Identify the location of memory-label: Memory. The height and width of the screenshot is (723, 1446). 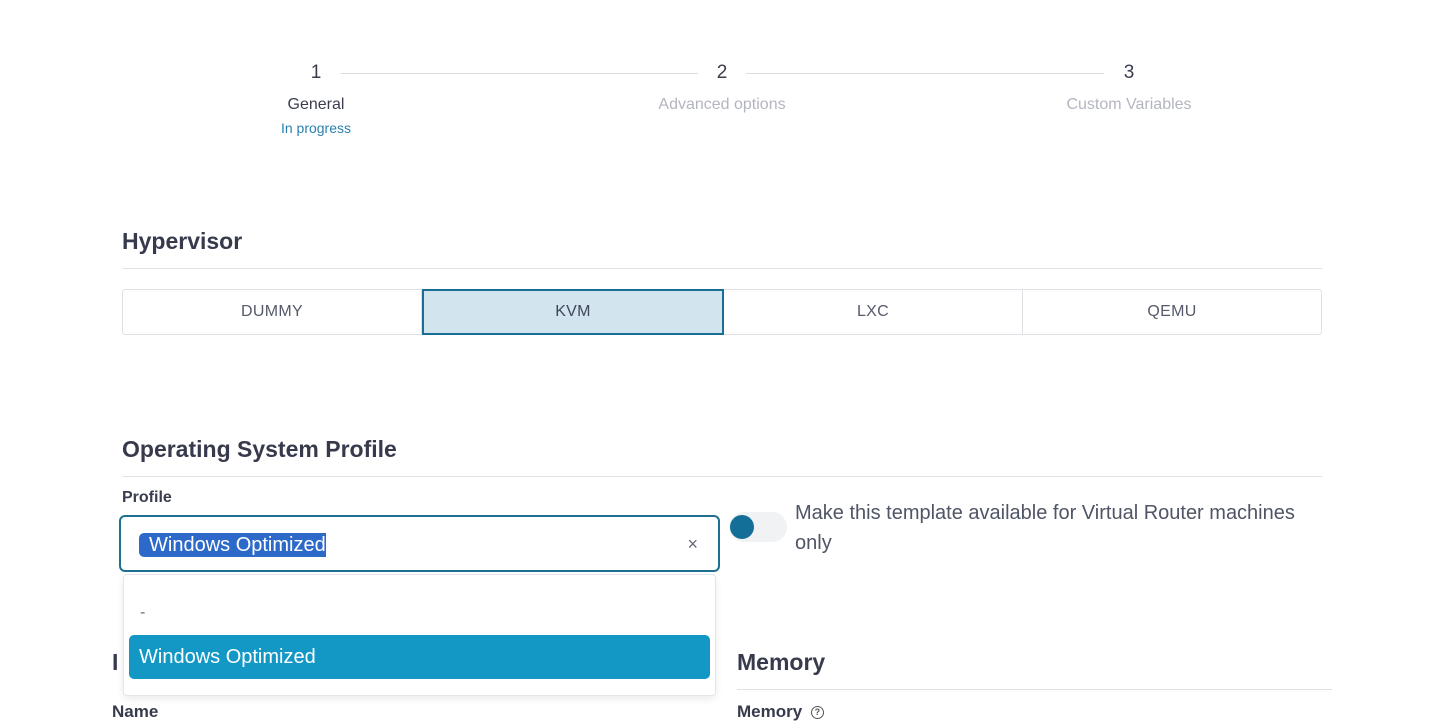
(770, 711).